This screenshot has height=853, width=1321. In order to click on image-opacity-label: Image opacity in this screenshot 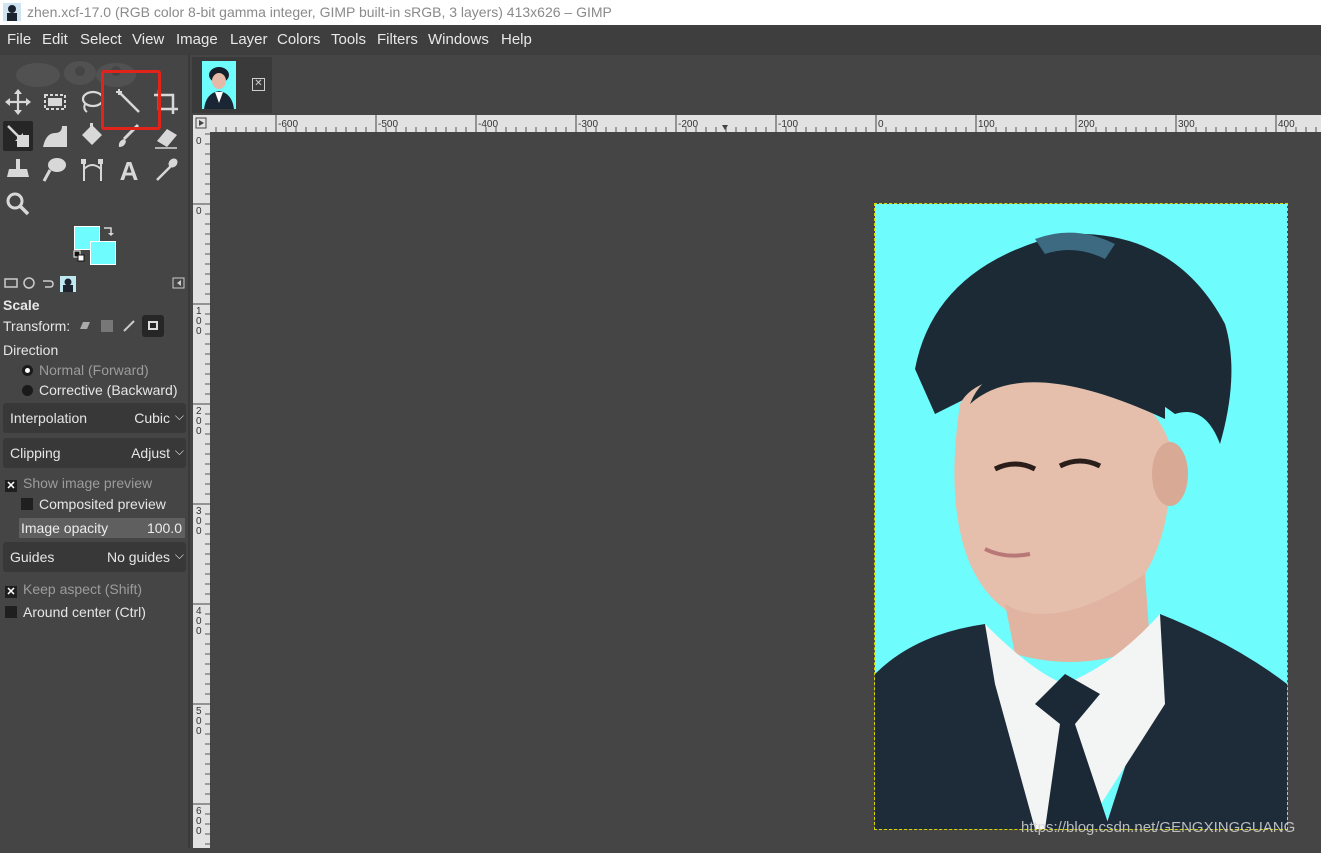, I will do `click(65, 528)`.